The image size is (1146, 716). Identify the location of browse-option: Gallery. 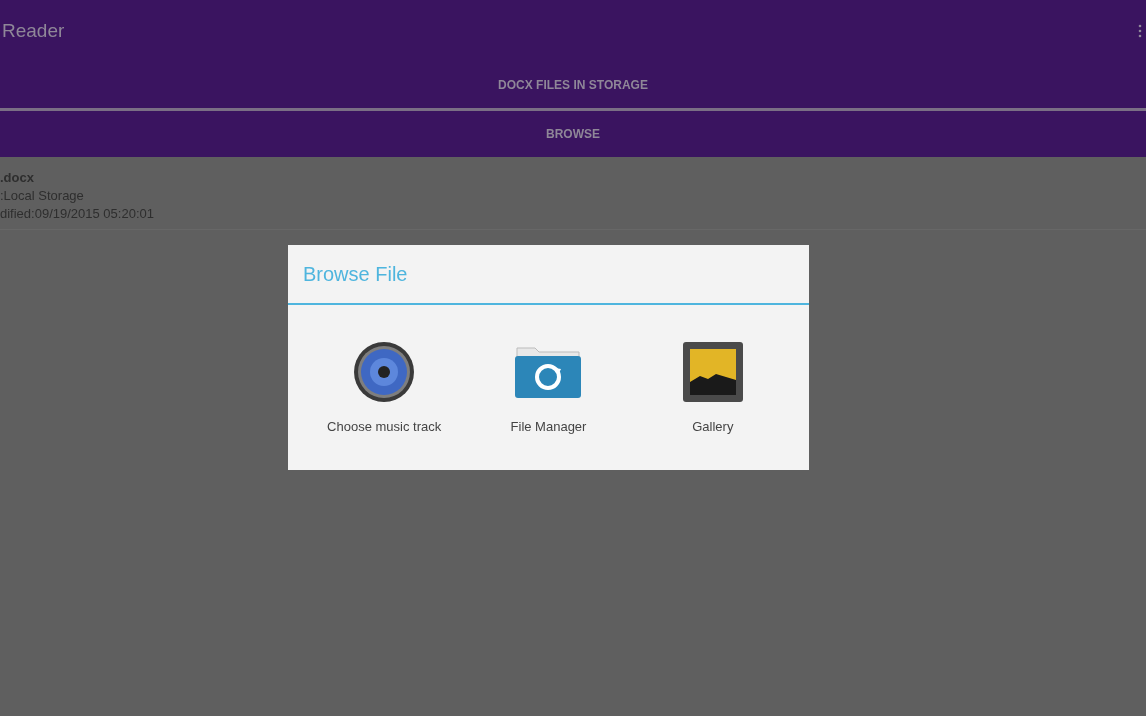
(712, 389).